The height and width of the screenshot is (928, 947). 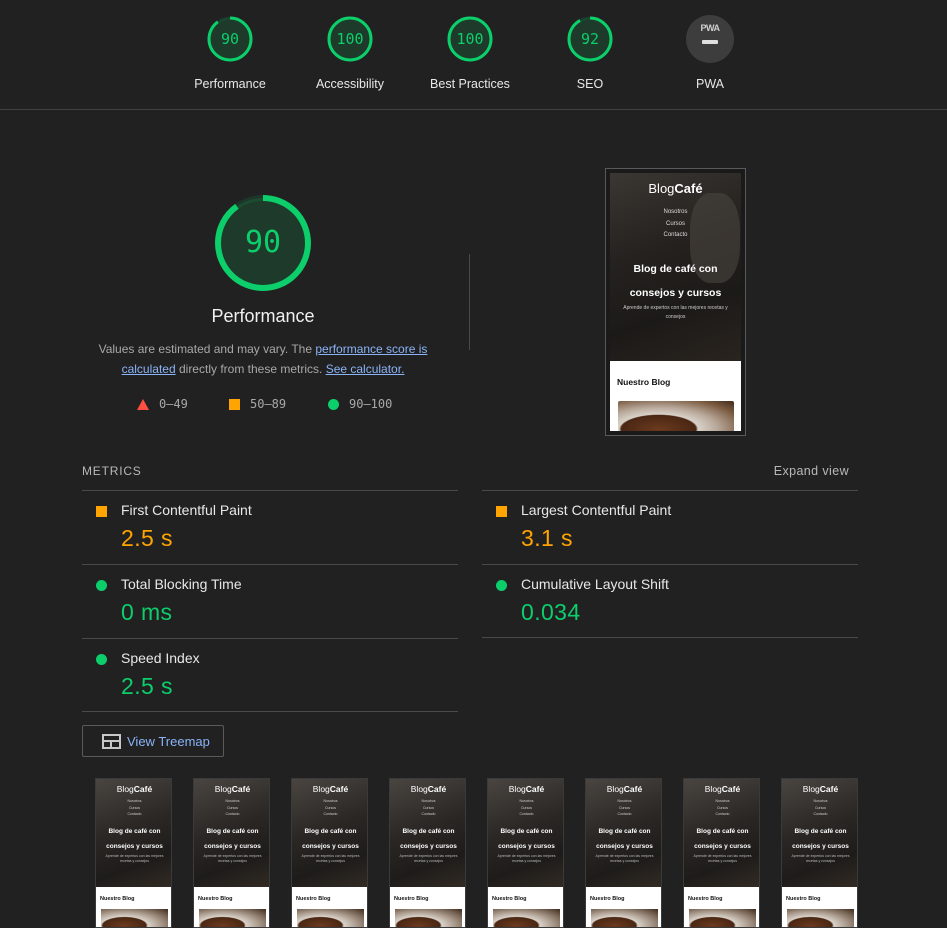 I want to click on metric-value: 2.5 s, so click(x=147, y=538).